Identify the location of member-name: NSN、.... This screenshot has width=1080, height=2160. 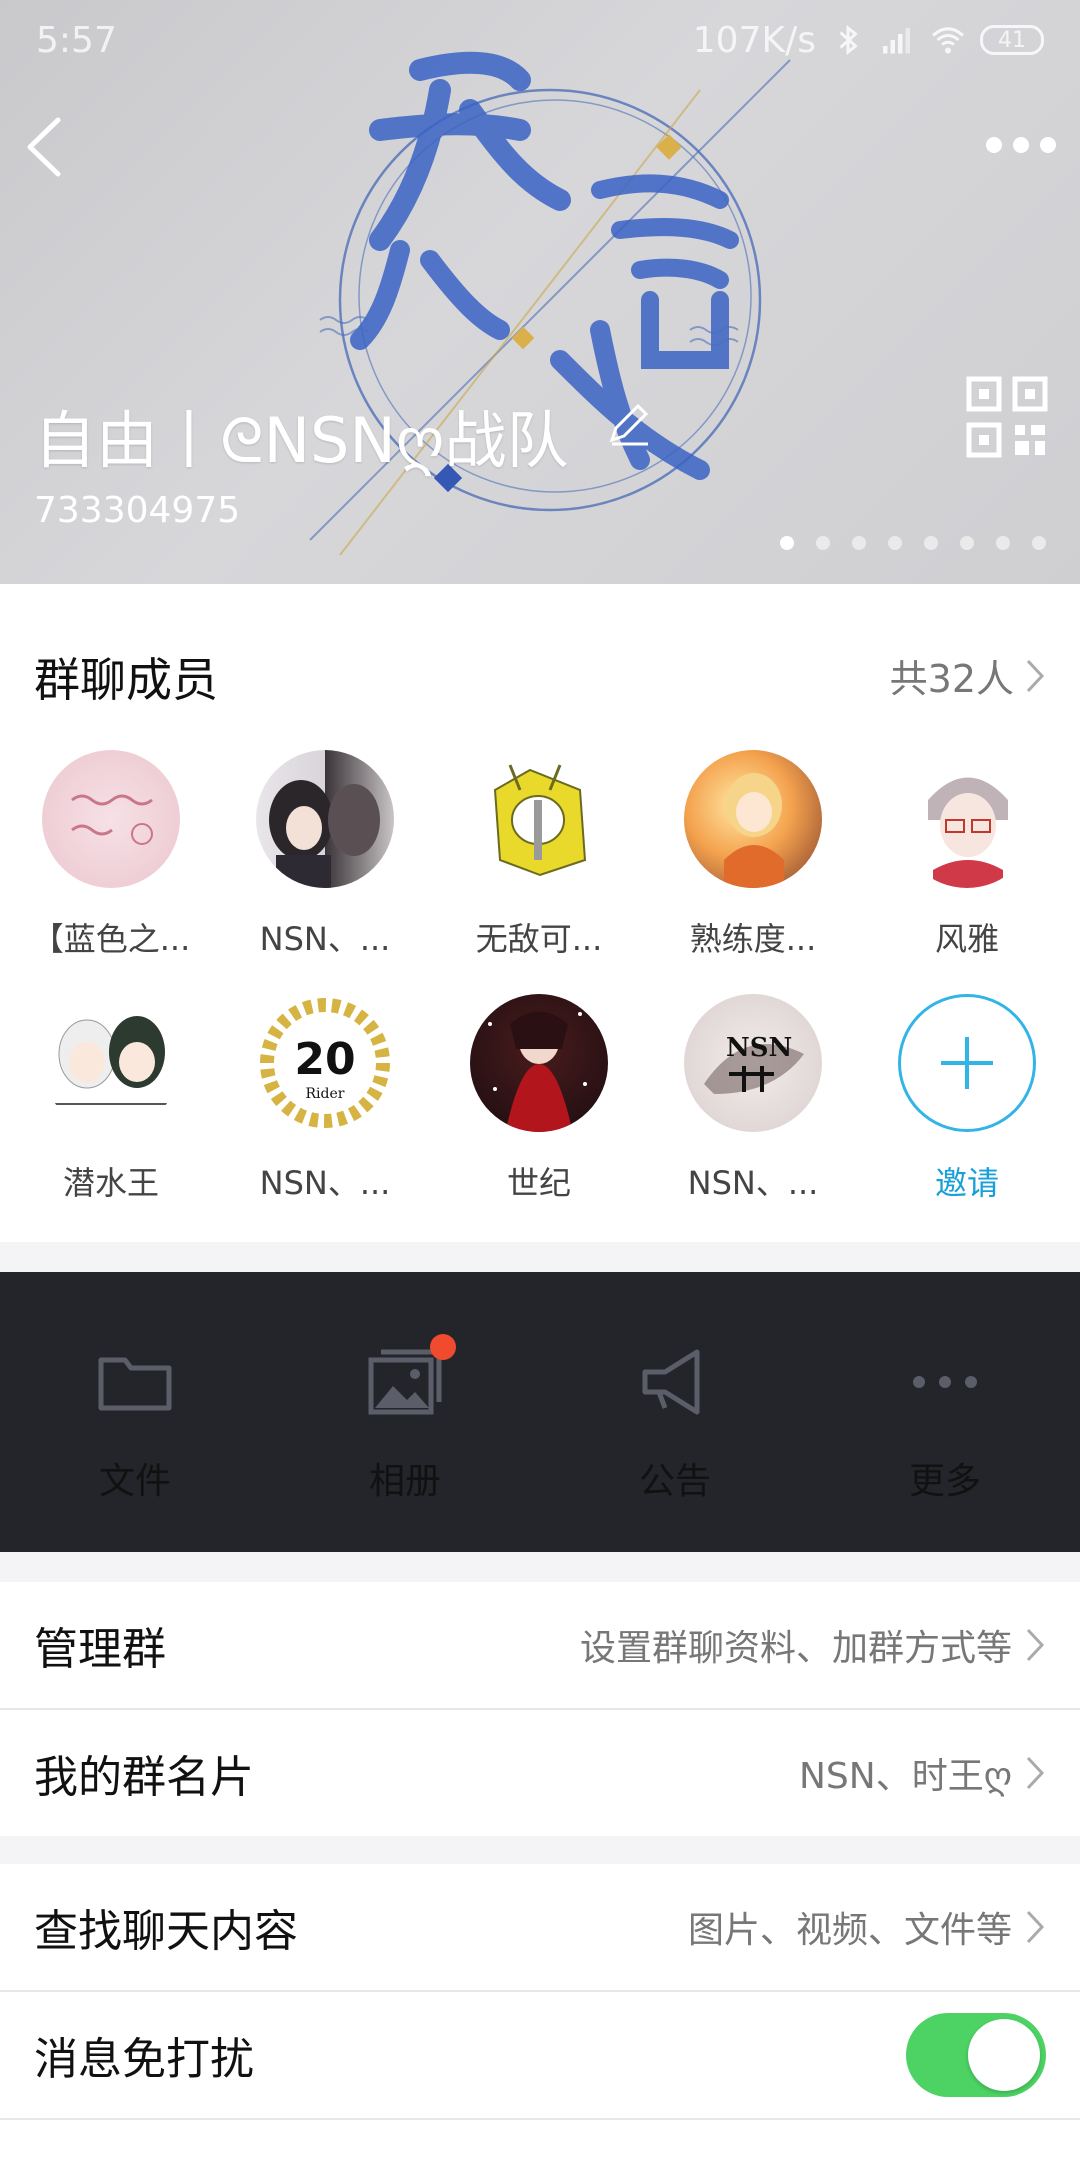
(325, 939).